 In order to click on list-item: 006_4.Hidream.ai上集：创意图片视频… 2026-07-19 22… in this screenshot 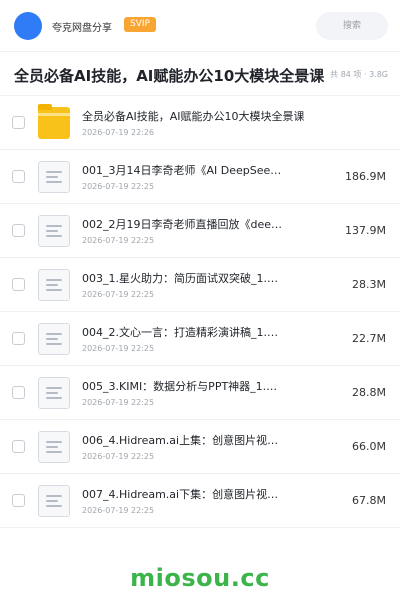, I will do `click(200, 447)`.